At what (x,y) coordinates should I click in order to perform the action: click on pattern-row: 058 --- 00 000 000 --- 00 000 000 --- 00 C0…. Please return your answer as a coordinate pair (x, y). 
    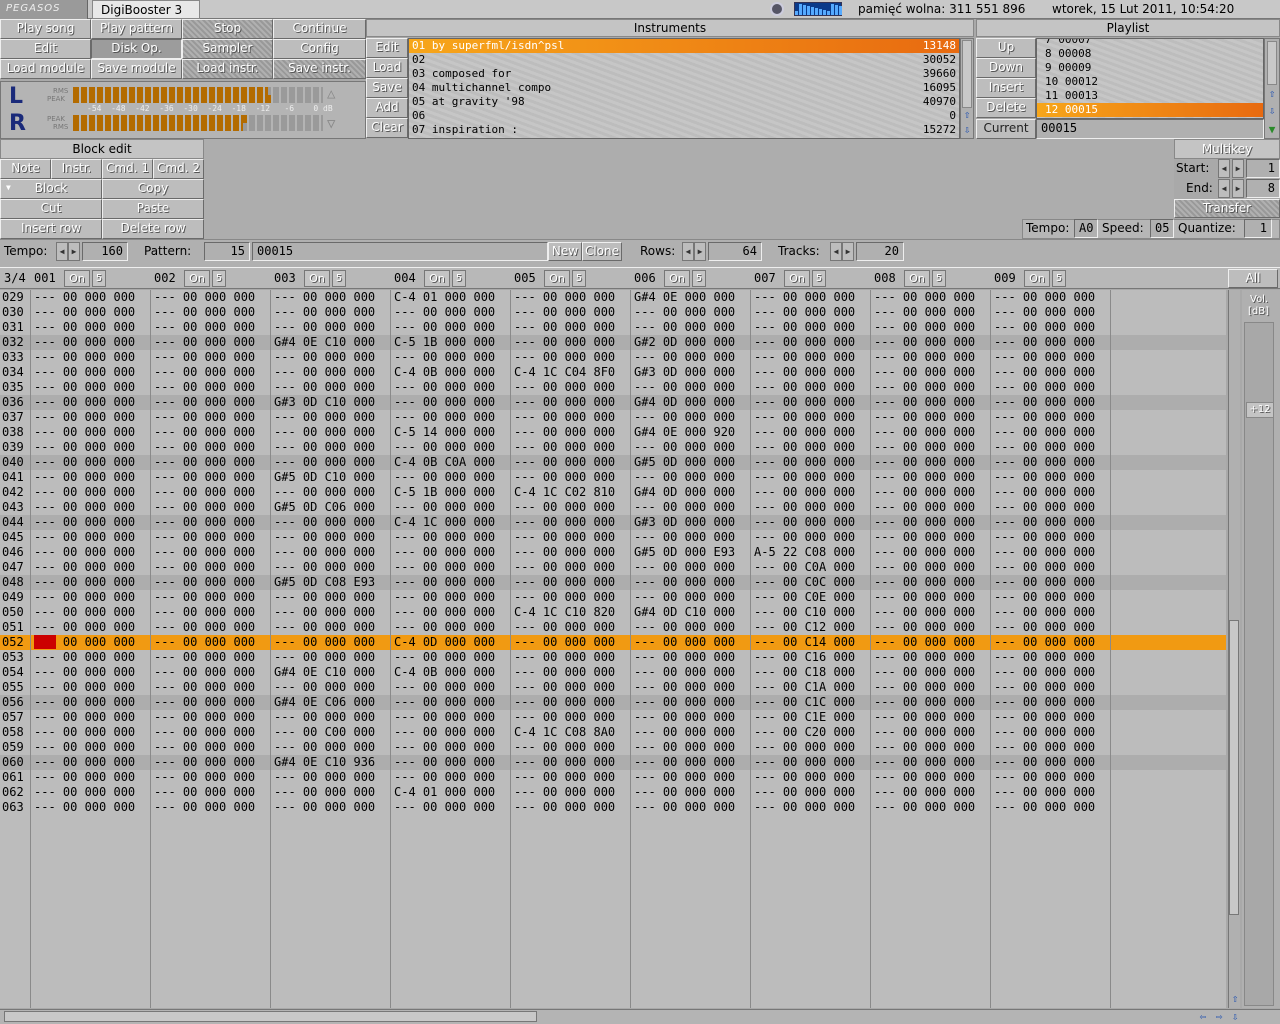
    Looking at the image, I should click on (613, 732).